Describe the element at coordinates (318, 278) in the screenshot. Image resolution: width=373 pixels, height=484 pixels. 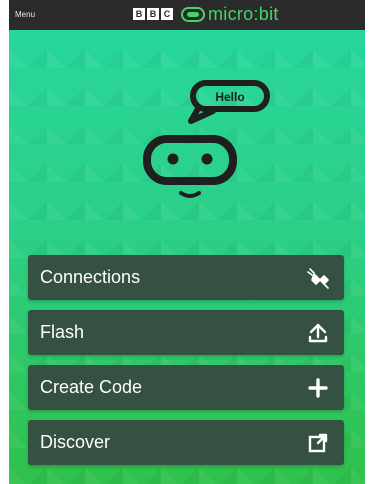
I see `plug-icon` at that location.